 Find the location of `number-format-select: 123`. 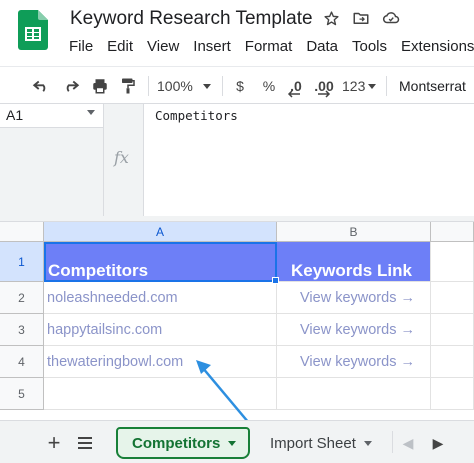

number-format-select: 123 is located at coordinates (360, 86).